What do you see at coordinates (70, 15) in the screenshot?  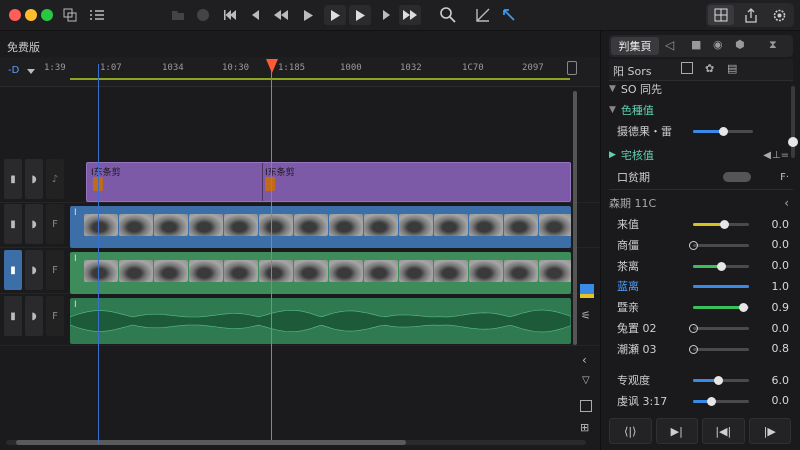 I see `copy-icon` at bounding box center [70, 15].